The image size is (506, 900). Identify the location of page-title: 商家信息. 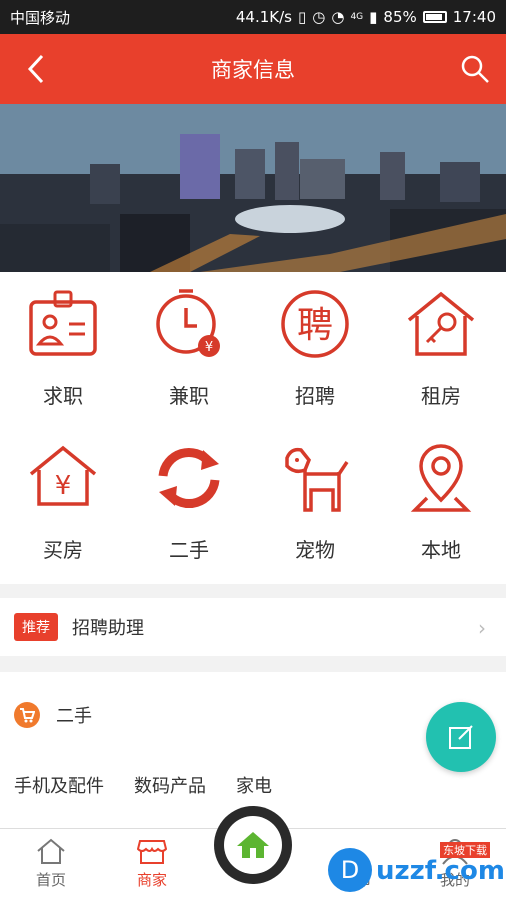
(253, 70).